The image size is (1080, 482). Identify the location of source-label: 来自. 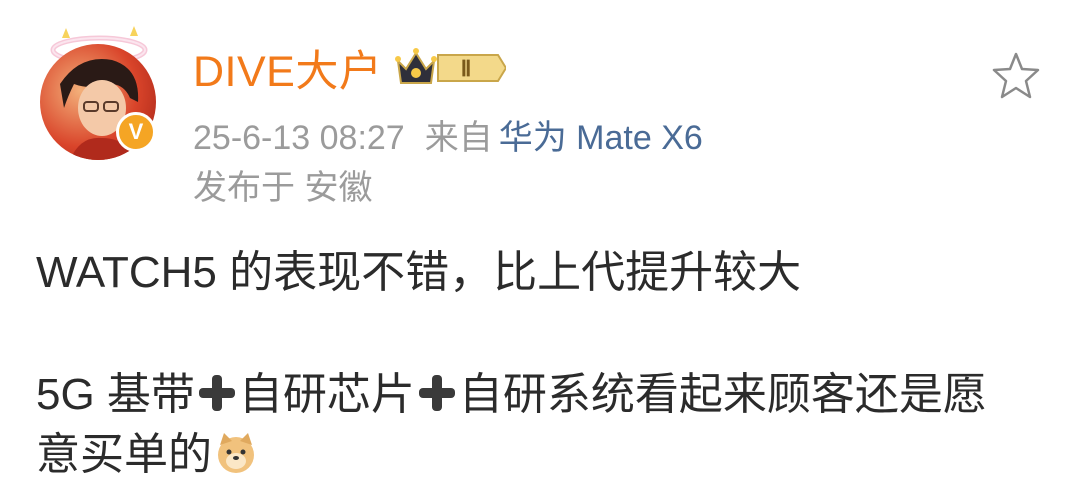
(458, 138).